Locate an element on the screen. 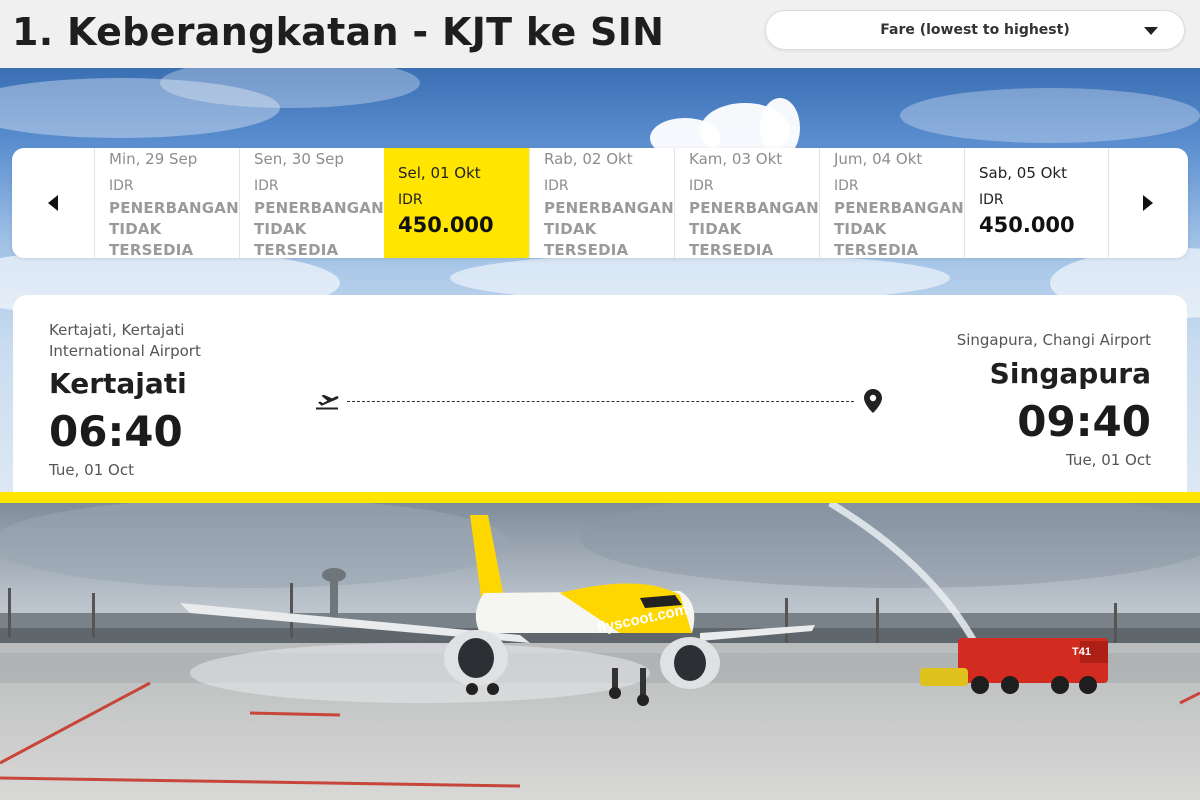 This screenshot has height=800, width=1200. caret-down-icon is located at coordinates (1151, 31).